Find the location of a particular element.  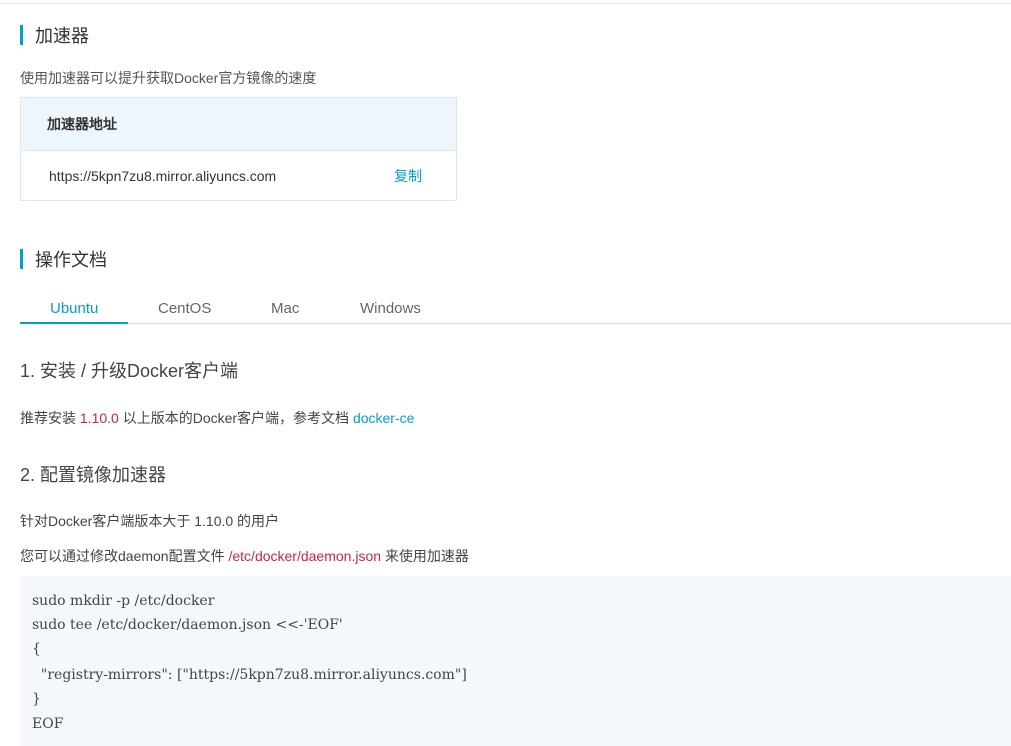

active-tab-indicator is located at coordinates (74, 323).